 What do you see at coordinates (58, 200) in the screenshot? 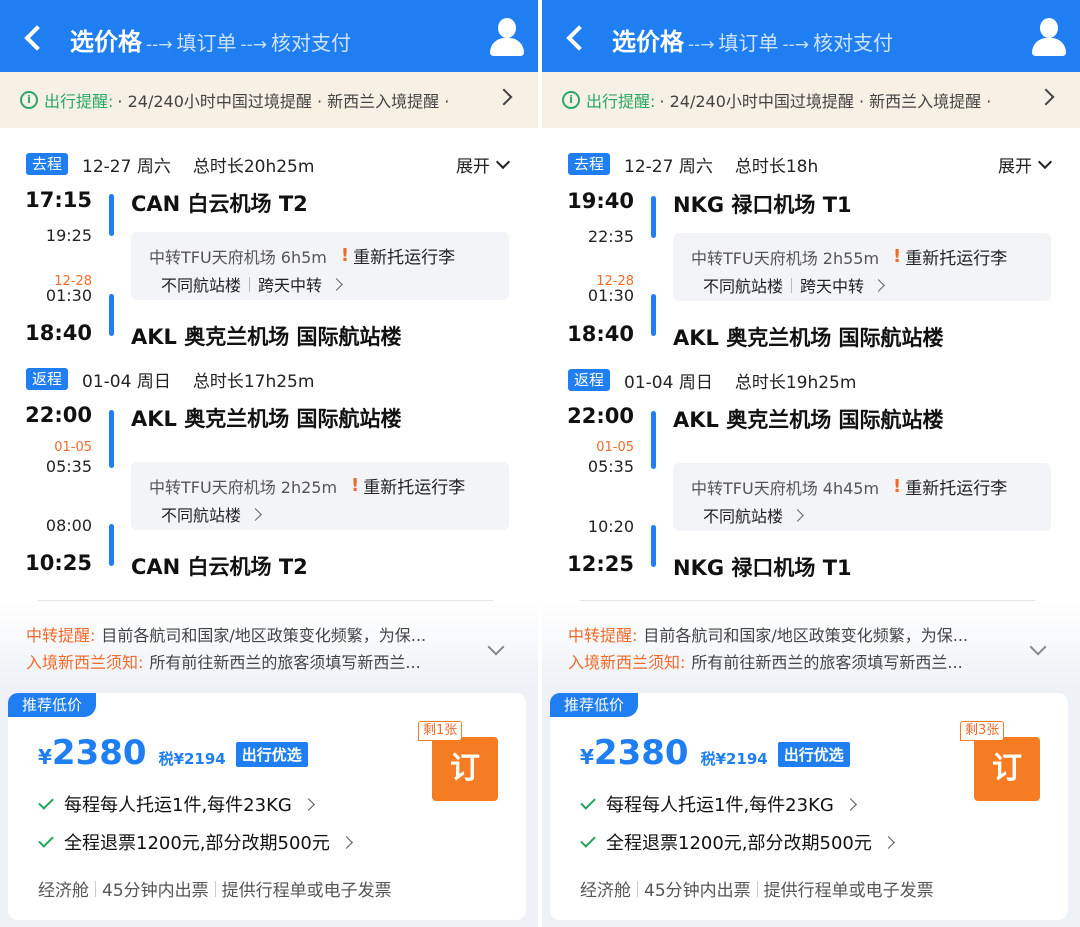
I see `departure-time: 17:15` at bounding box center [58, 200].